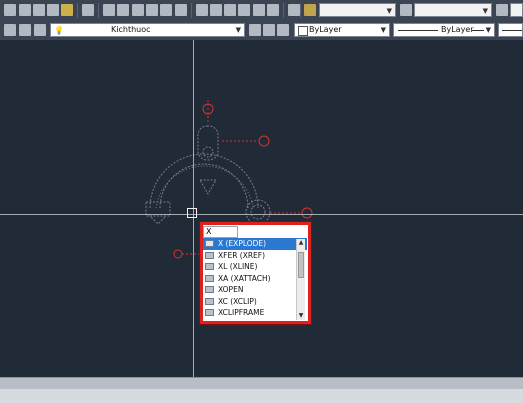  What do you see at coordinates (59, 30) in the screenshot?
I see `lightbulb-icon: 💡` at bounding box center [59, 30].